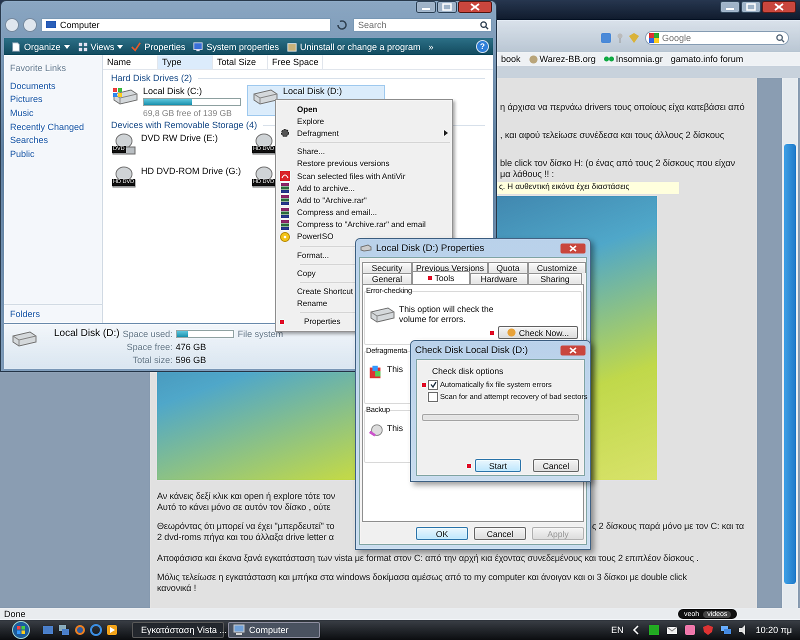 Image resolution: width=800 pixels, height=640 pixels. Describe the element at coordinates (618, 163) in the screenshot. I see `paragraph-text: ble click τον δίσκο H: (ο ένας από τους 2 δίσκους που είχαν` at that location.